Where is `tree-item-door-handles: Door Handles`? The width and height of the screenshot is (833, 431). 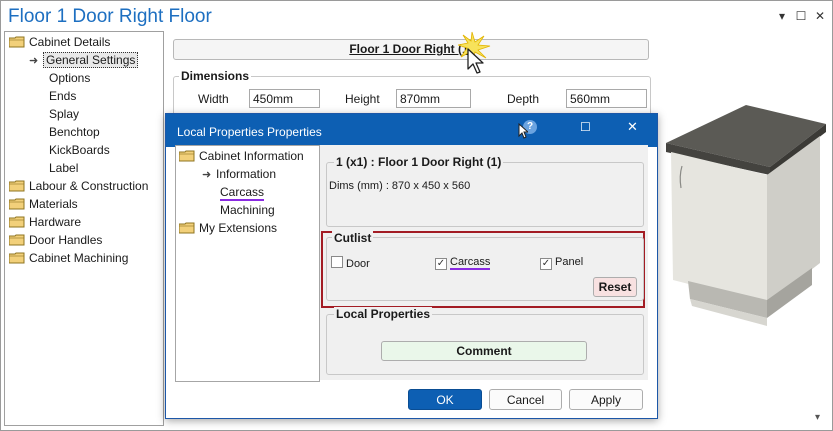 tree-item-door-handles: Door Handles is located at coordinates (55, 240).